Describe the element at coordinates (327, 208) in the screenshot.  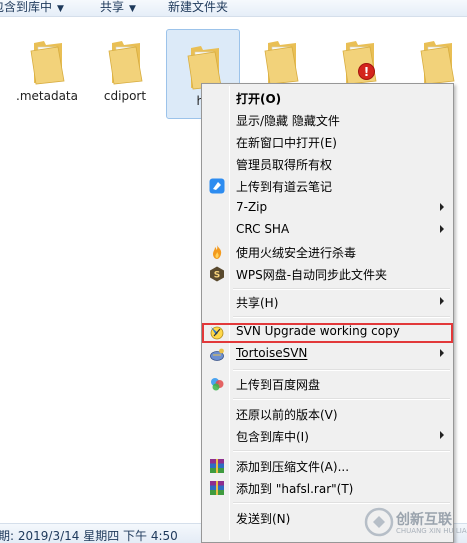
I see `menu-item-7zip: 7-Zip` at that location.